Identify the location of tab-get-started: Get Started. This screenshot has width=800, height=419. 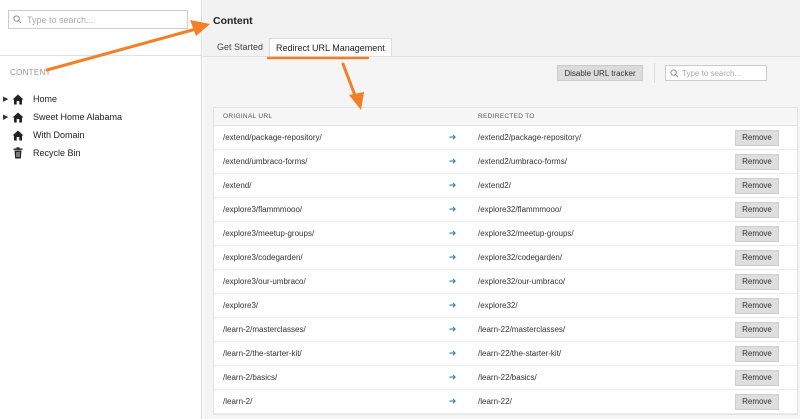
(240, 47).